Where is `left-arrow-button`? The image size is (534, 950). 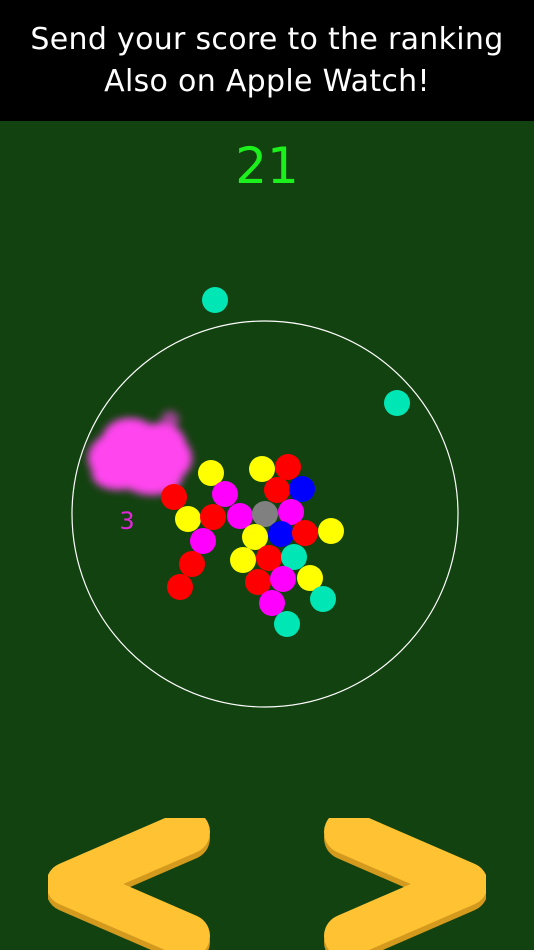
left-arrow-button is located at coordinates (134, 884).